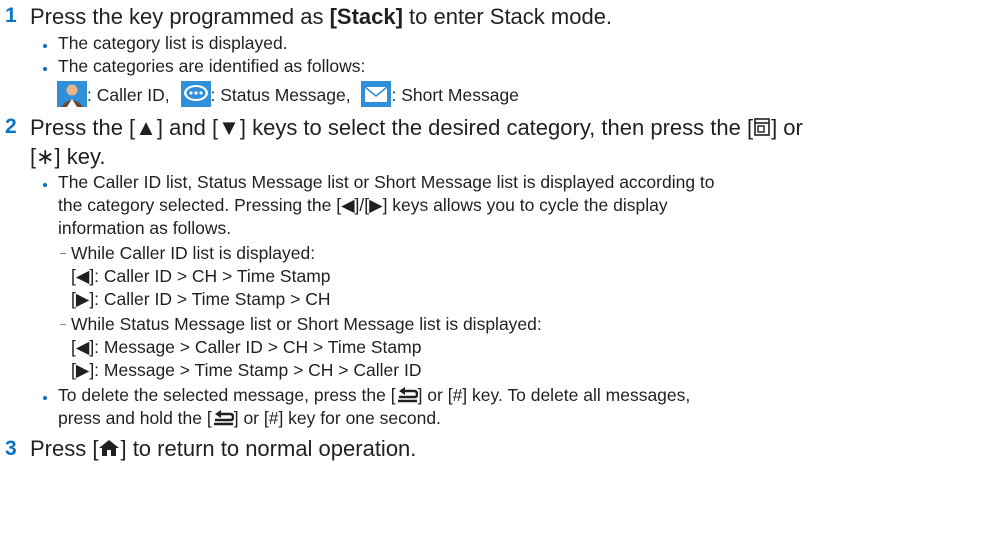 The width and height of the screenshot is (985, 534). Describe the element at coordinates (280, 95) in the screenshot. I see `status-message-label: : Status Message,` at that location.